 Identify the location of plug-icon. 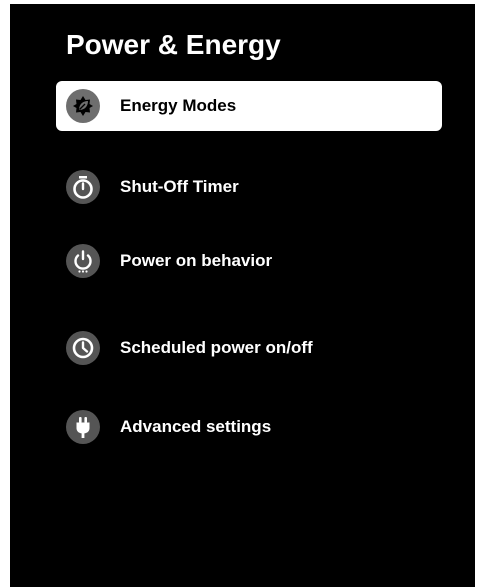
(83, 427).